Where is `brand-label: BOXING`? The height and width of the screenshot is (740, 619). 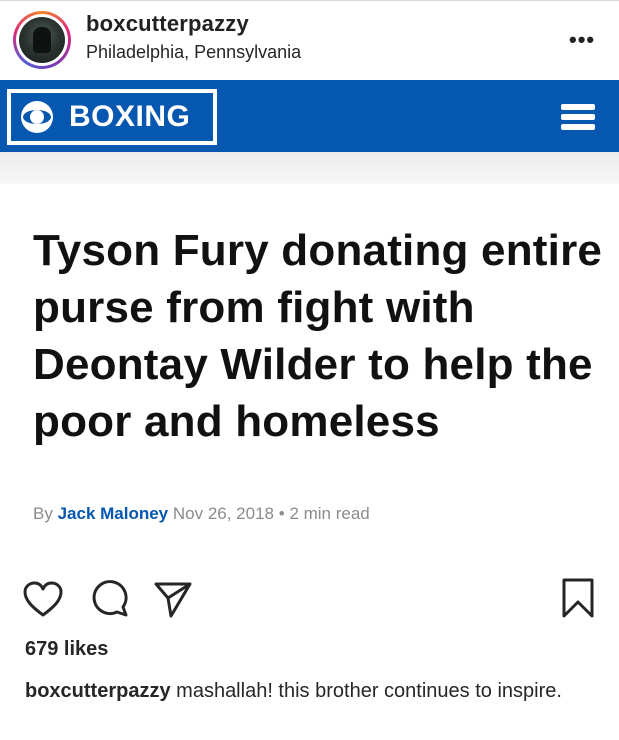
brand-label: BOXING is located at coordinates (130, 116).